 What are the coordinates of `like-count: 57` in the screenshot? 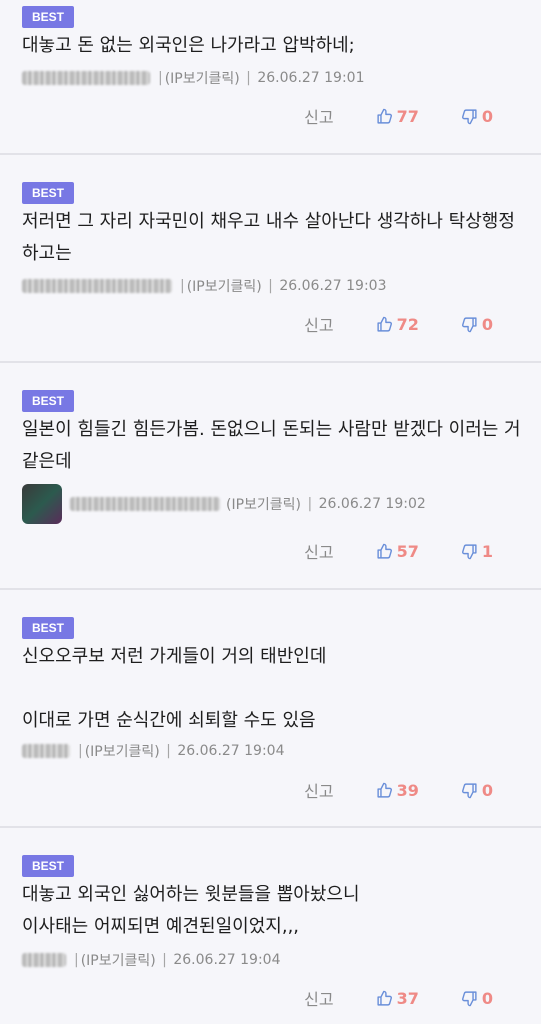 It's located at (407, 551).